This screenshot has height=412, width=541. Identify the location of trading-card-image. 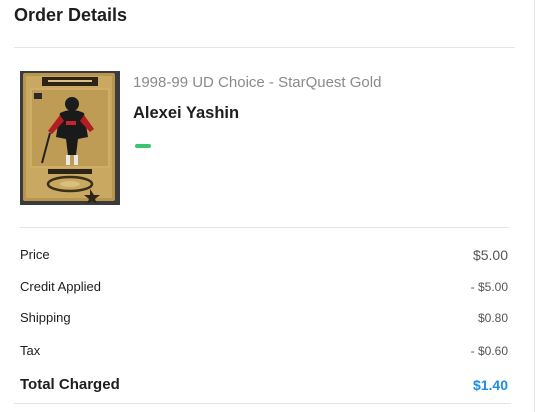
(70, 138).